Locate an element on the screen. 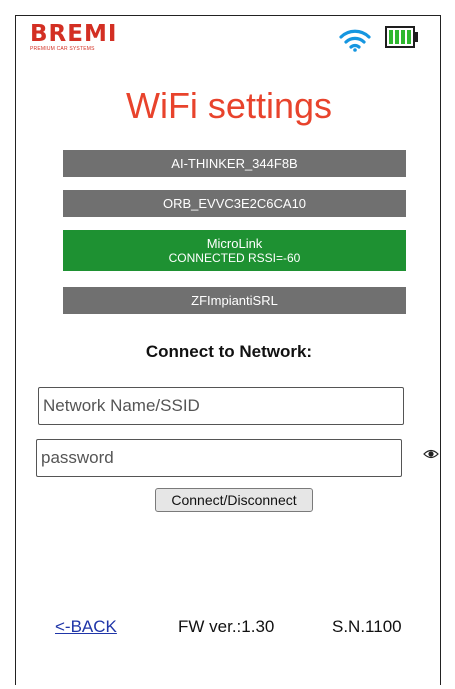  network-ssid: ORB_EVVC3E2C6CA10 is located at coordinates (234, 203).